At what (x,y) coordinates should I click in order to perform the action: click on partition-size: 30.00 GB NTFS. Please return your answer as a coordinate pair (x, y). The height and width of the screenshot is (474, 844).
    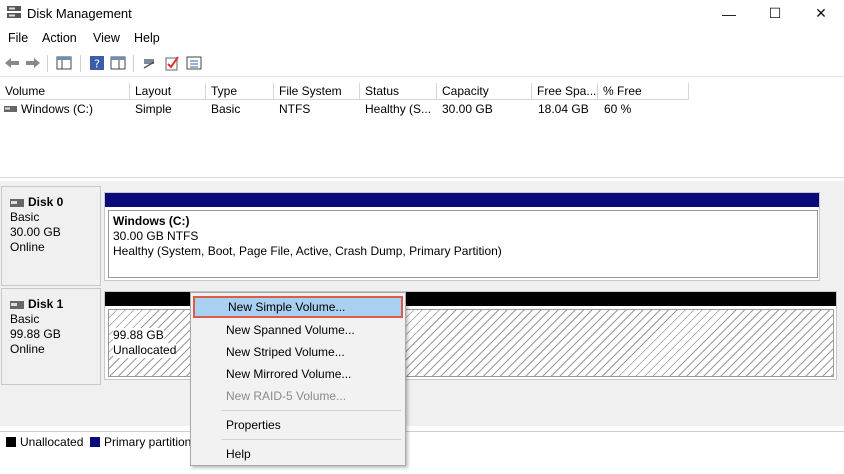
    Looking at the image, I should click on (156, 236).